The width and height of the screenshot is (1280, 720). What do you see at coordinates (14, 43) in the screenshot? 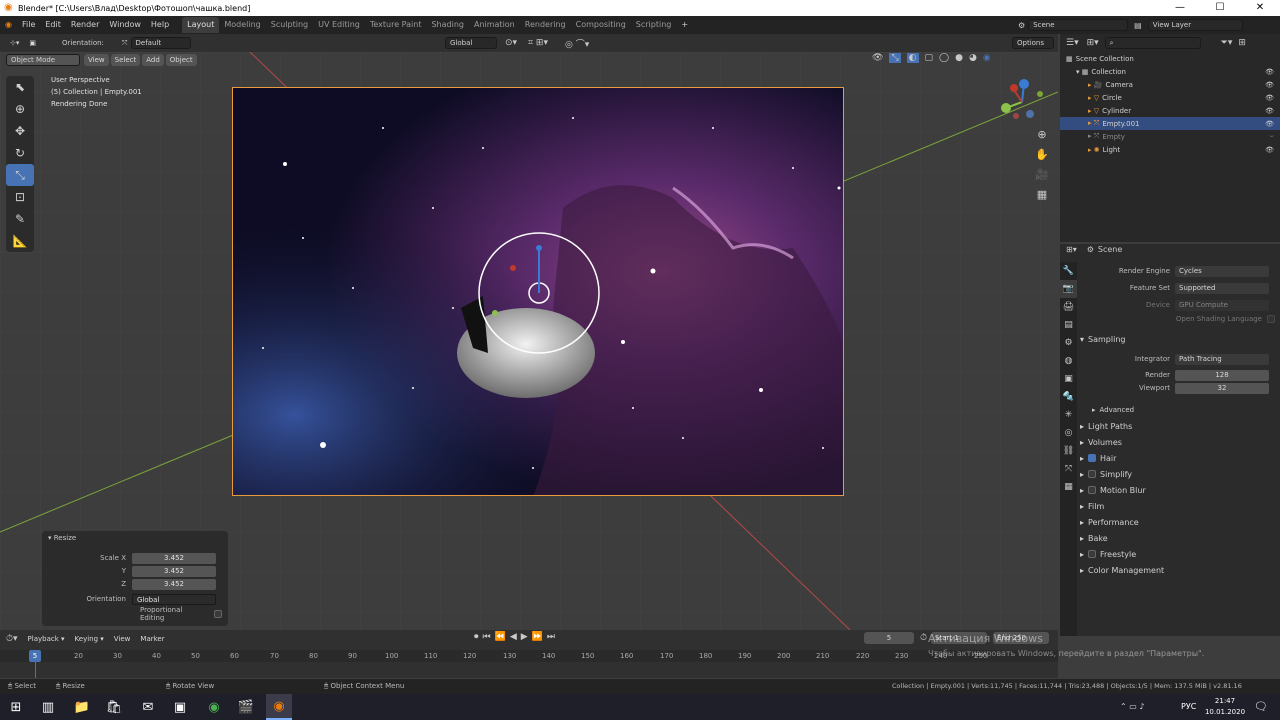
I see `editor-type-icon: ⊹▾` at bounding box center [14, 43].